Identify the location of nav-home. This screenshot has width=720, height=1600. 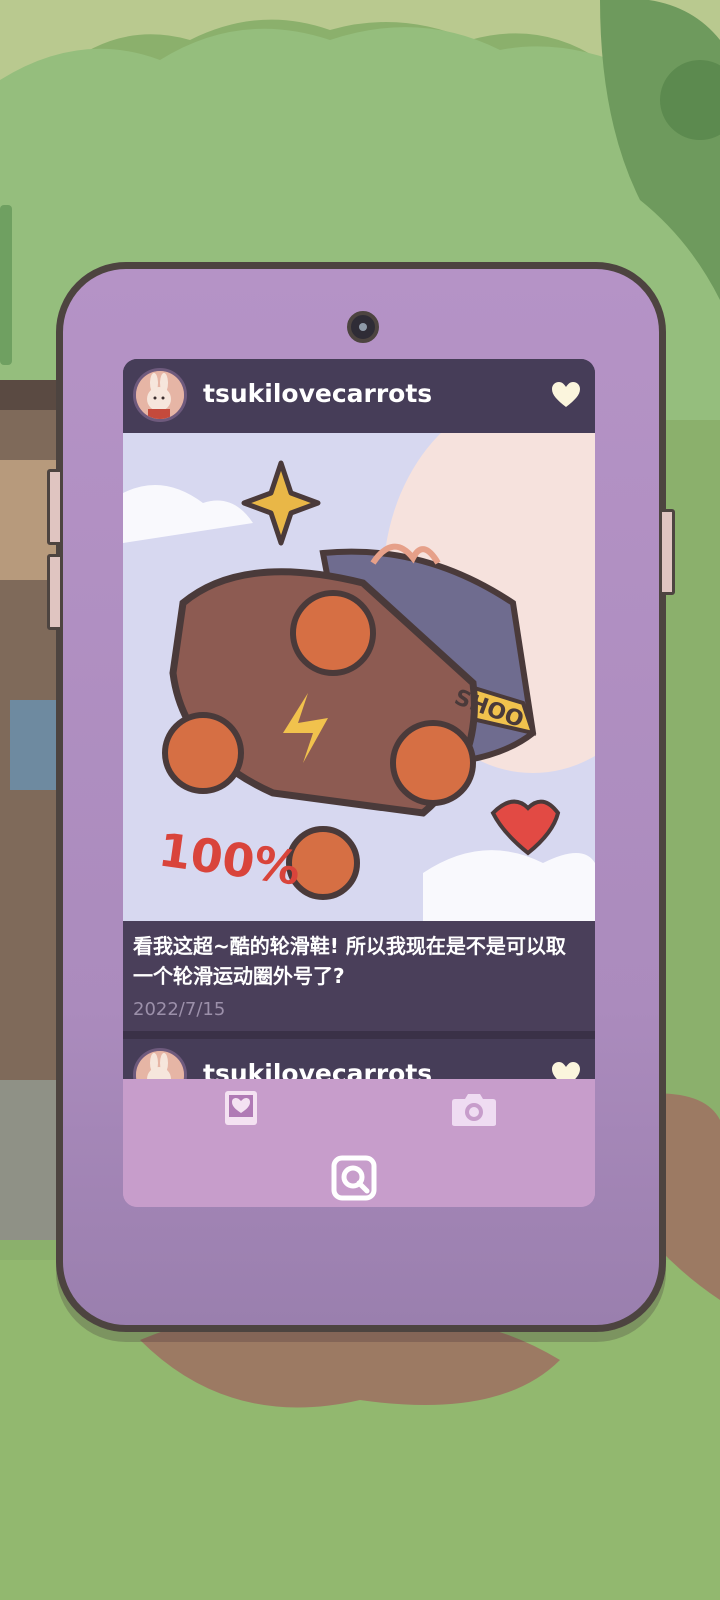
(354, 1178).